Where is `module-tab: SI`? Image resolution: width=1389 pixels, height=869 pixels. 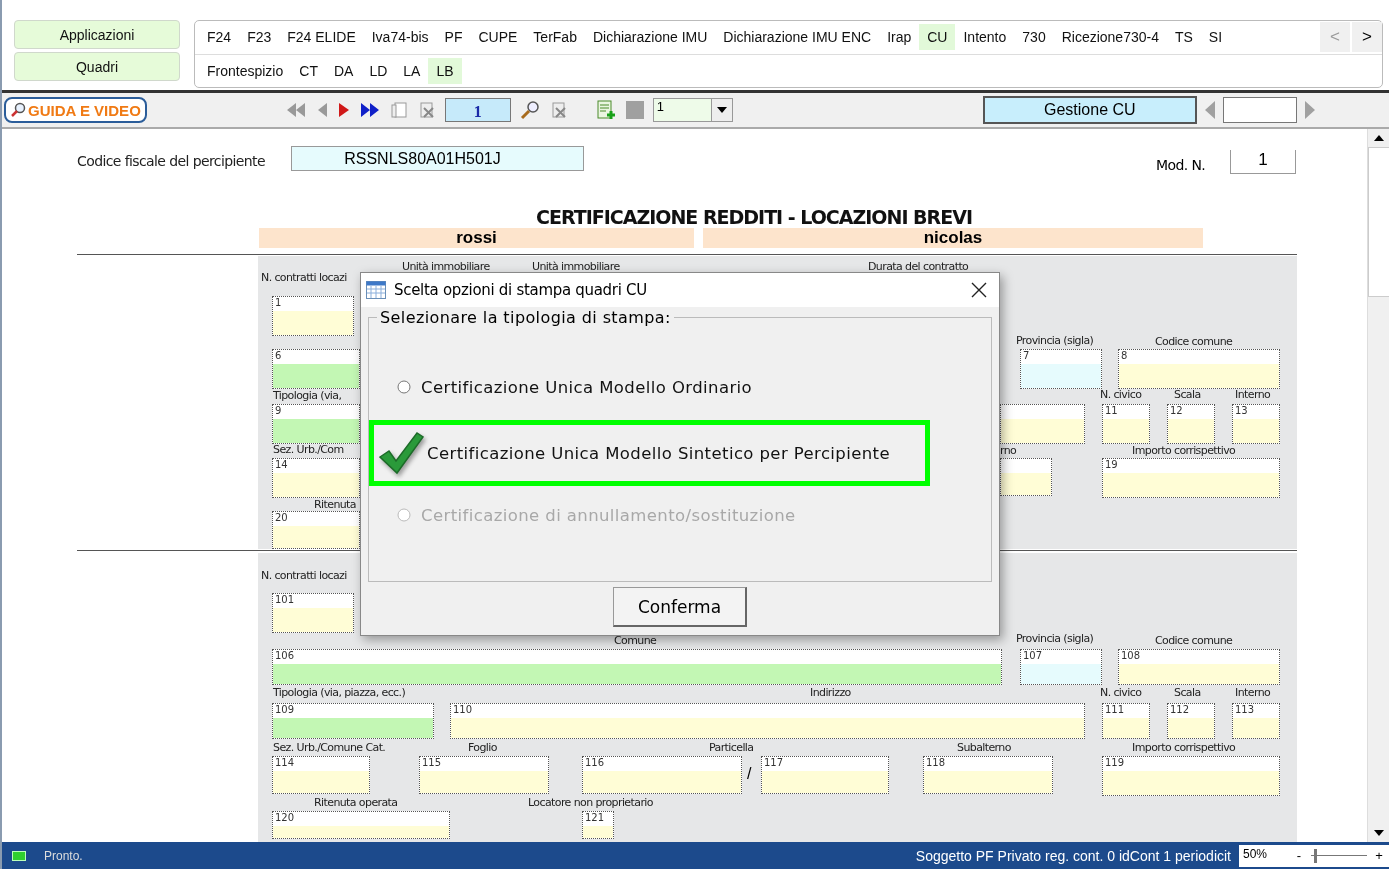 module-tab: SI is located at coordinates (1215, 37).